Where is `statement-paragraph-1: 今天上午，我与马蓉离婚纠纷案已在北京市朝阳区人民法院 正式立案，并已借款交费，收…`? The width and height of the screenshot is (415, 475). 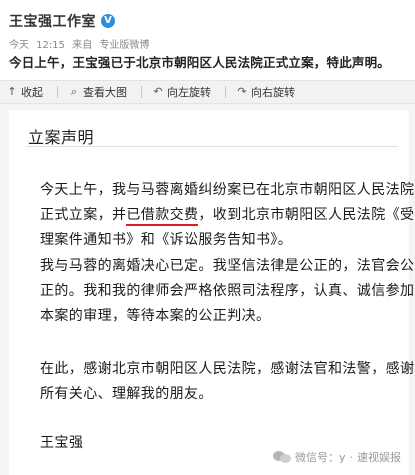 statement-paragraph-1: 今天上午，我与马蓉离婚纠纷案已在北京市朝阳区人民法院 正式立案，并已借款交费，收… is located at coordinates (227, 215).